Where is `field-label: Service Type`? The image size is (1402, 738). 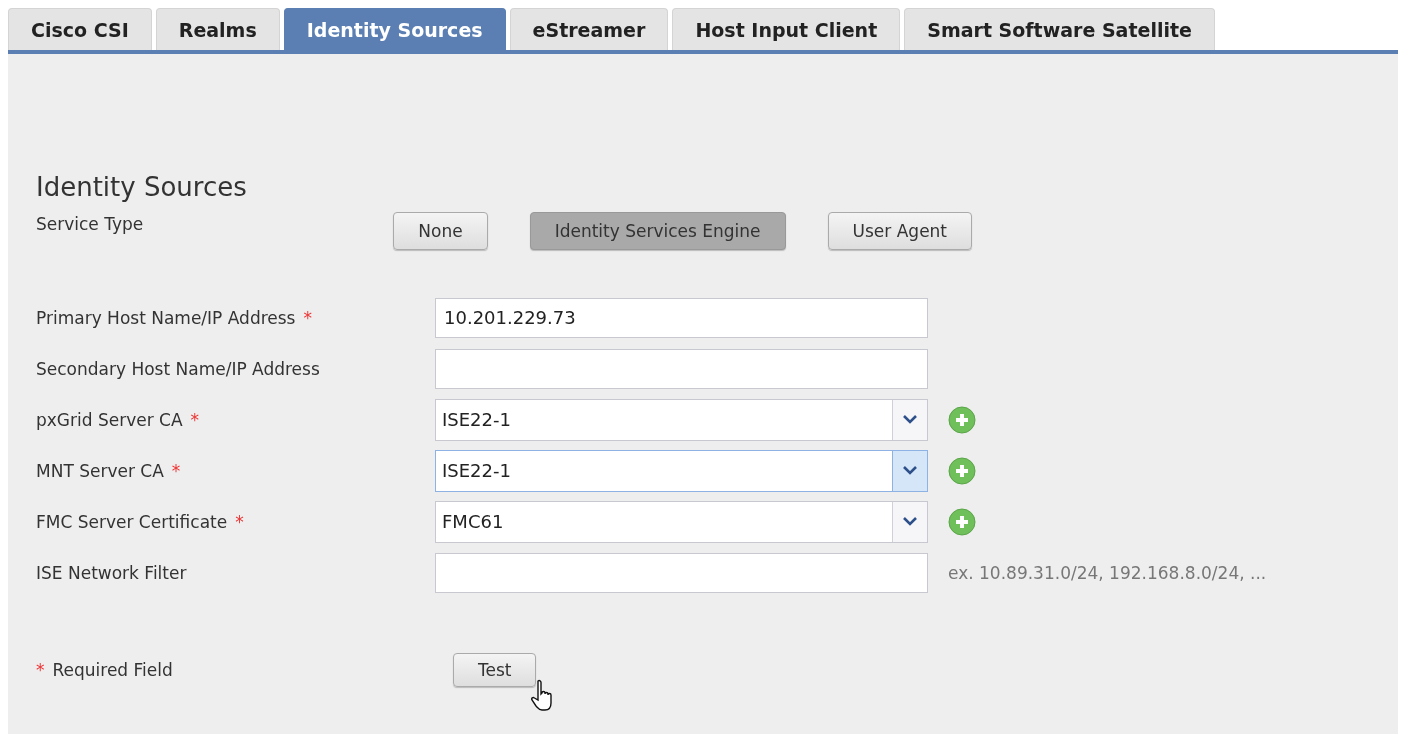
field-label: Service Type is located at coordinates (90, 224).